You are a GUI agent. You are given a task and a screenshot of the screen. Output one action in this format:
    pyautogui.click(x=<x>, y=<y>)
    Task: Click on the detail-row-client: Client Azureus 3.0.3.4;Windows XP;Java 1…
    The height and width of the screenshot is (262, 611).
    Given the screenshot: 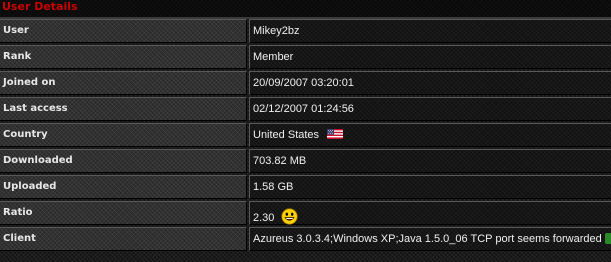 What is the action you would take?
    pyautogui.click(x=305, y=239)
    